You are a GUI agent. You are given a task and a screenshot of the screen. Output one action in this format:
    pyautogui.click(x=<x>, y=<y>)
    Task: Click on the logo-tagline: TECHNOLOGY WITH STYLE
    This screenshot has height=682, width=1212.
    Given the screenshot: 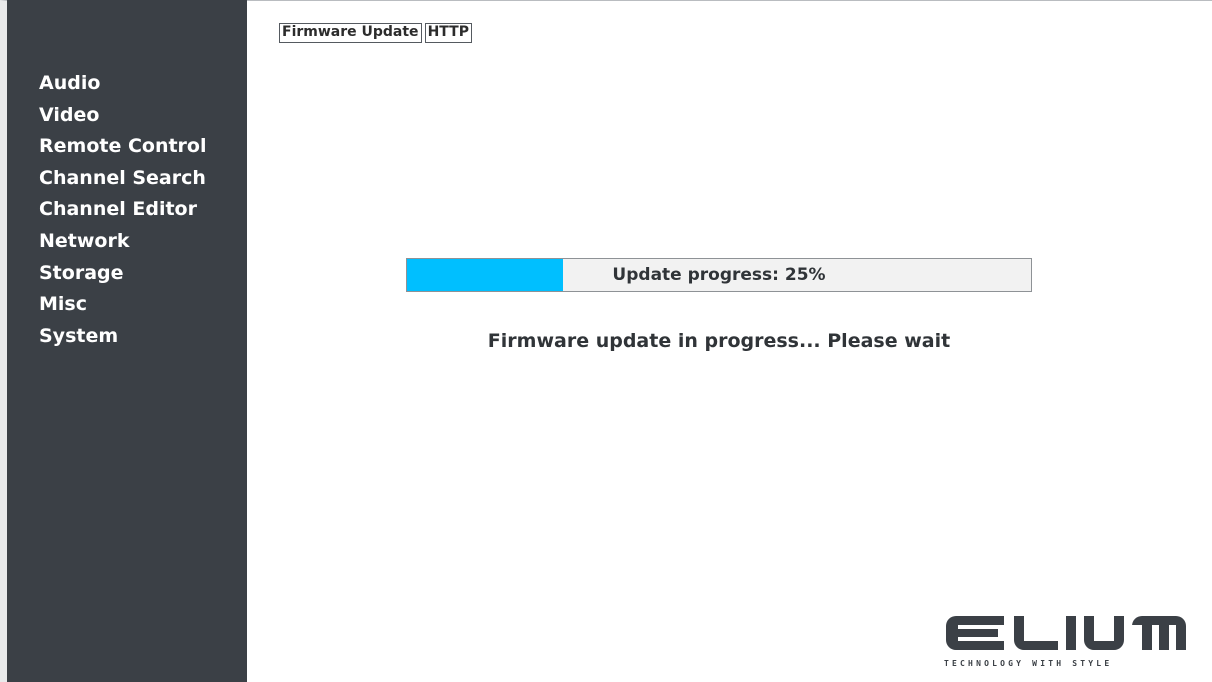 What is the action you would take?
    pyautogui.click(x=1028, y=663)
    